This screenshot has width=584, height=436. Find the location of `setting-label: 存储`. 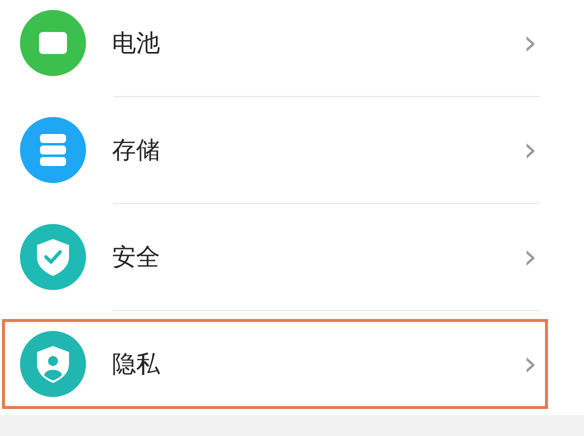

setting-label: 存储 is located at coordinates (136, 150).